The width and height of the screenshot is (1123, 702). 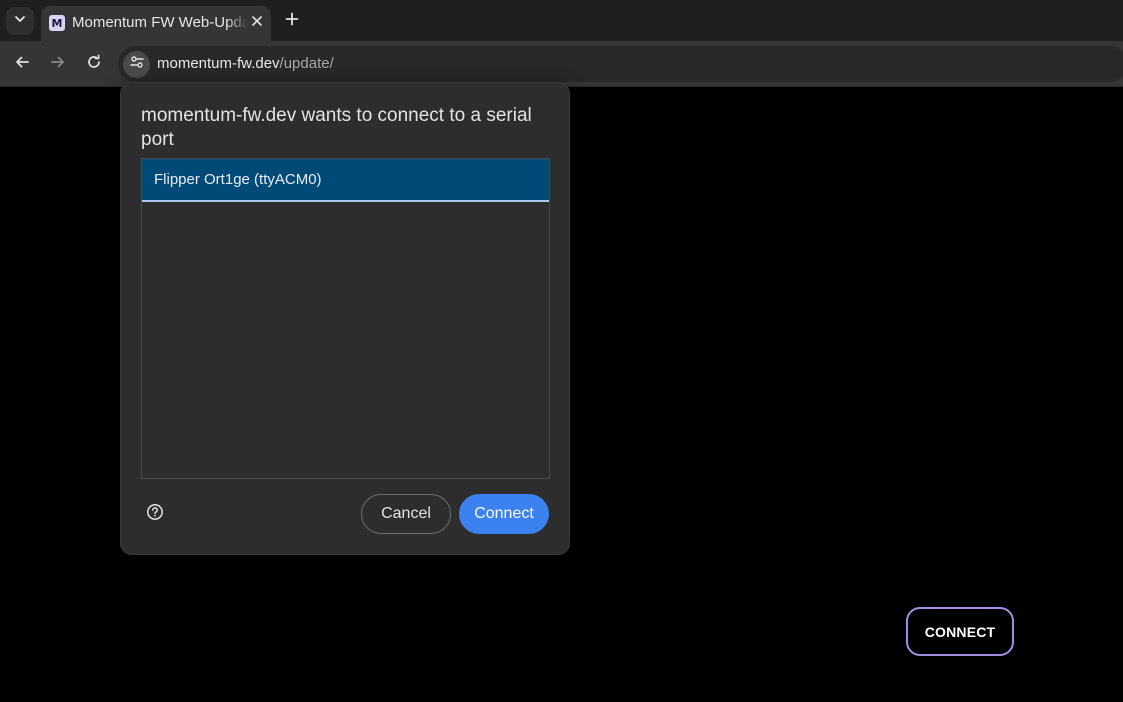 I want to click on forward-arrow-icon, so click(x=58, y=64).